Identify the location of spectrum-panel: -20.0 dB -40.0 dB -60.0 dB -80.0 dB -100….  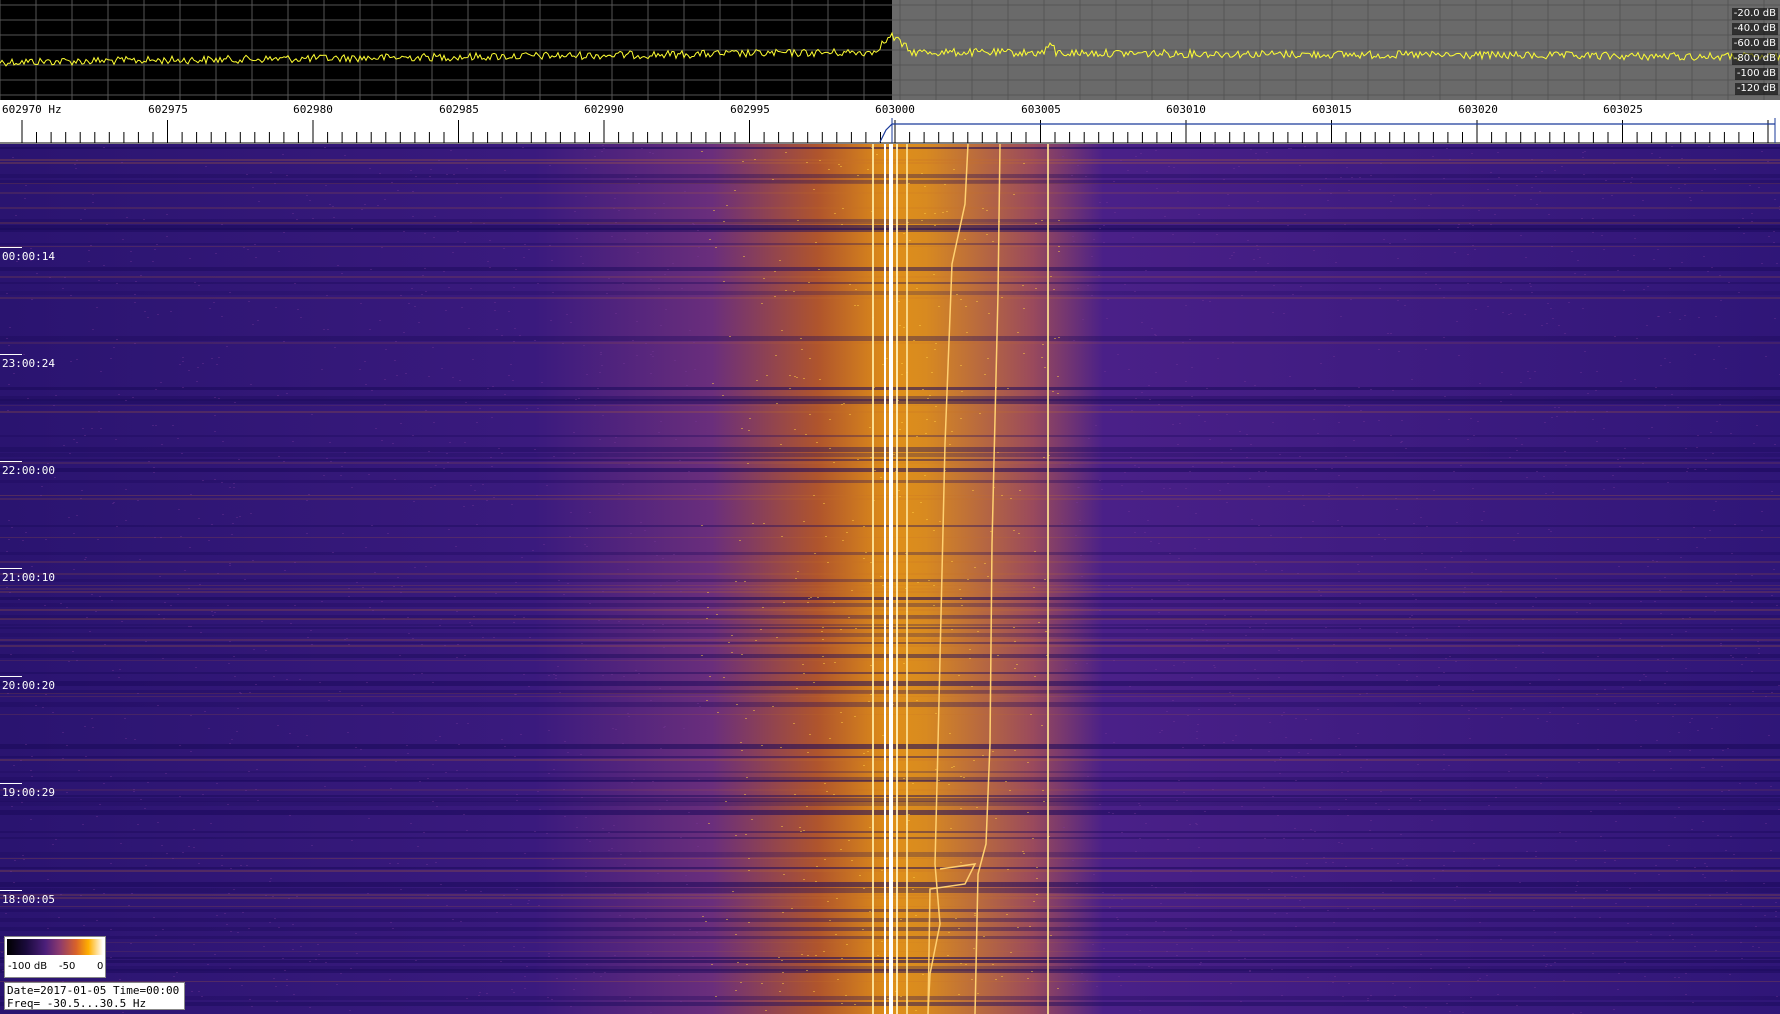
(890, 50).